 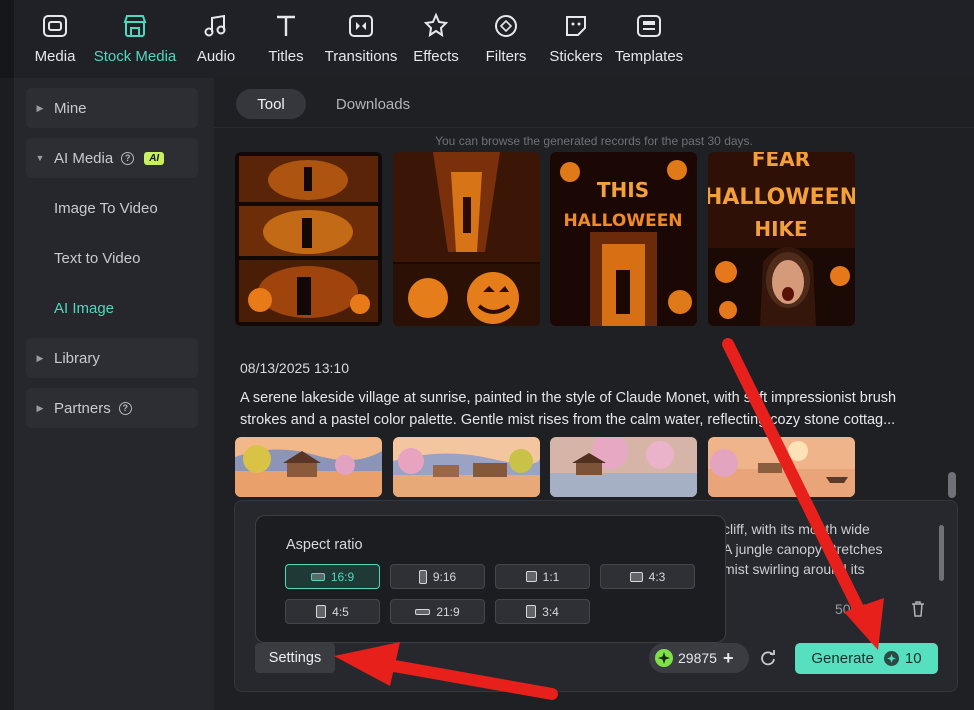 What do you see at coordinates (780, 229) in the screenshot?
I see `halloween-4-text-c: HIKE` at bounding box center [780, 229].